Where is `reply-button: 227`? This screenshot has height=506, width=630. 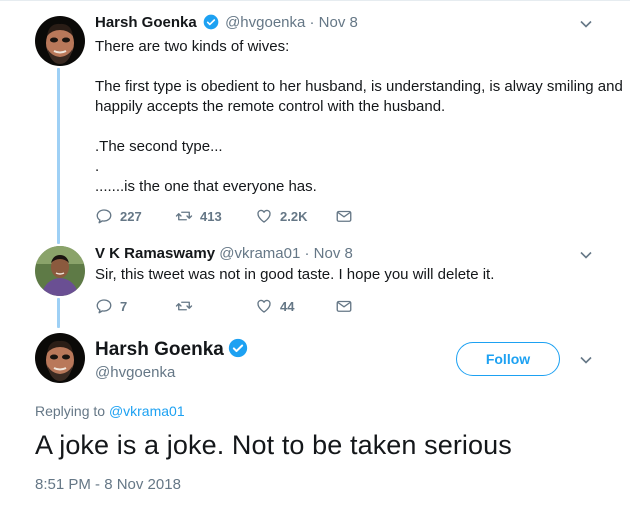
reply-button: 227 is located at coordinates (118, 216).